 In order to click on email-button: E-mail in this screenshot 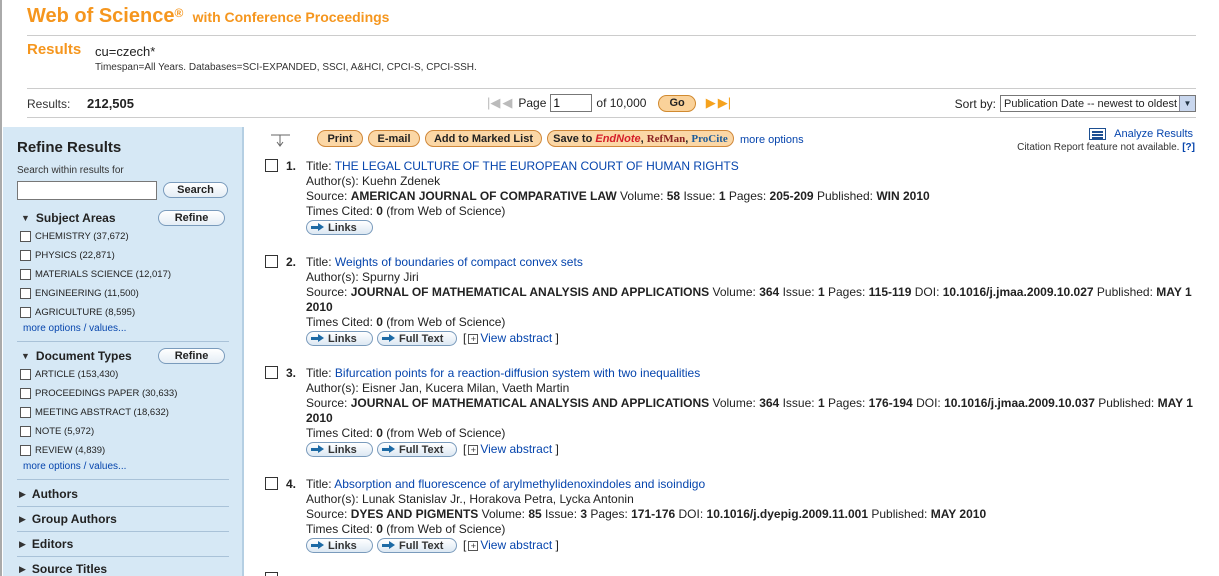, I will do `click(394, 138)`.